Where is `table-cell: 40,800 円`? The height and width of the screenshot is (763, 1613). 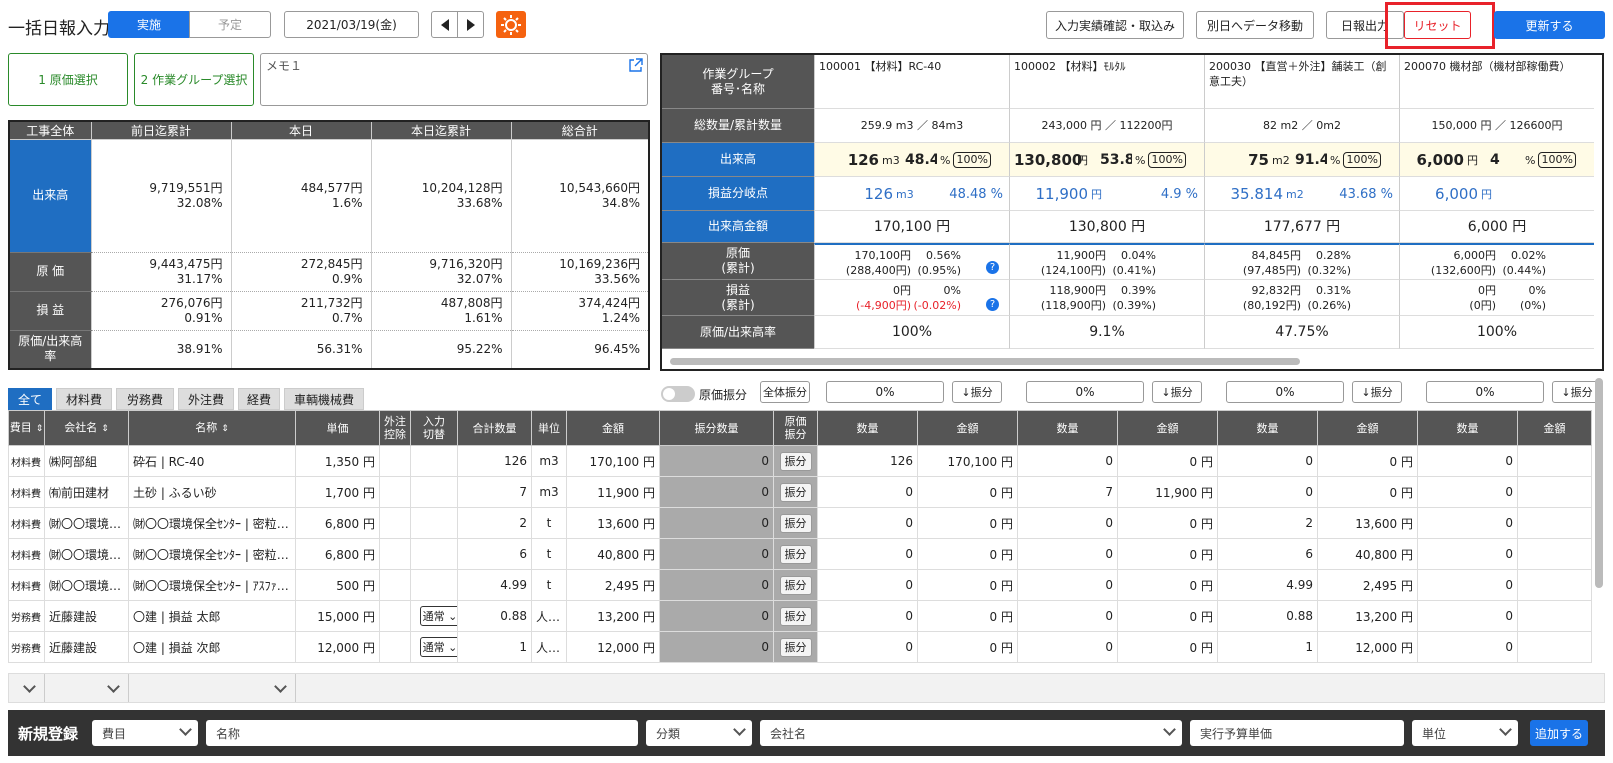 table-cell: 40,800 円 is located at coordinates (1367, 554).